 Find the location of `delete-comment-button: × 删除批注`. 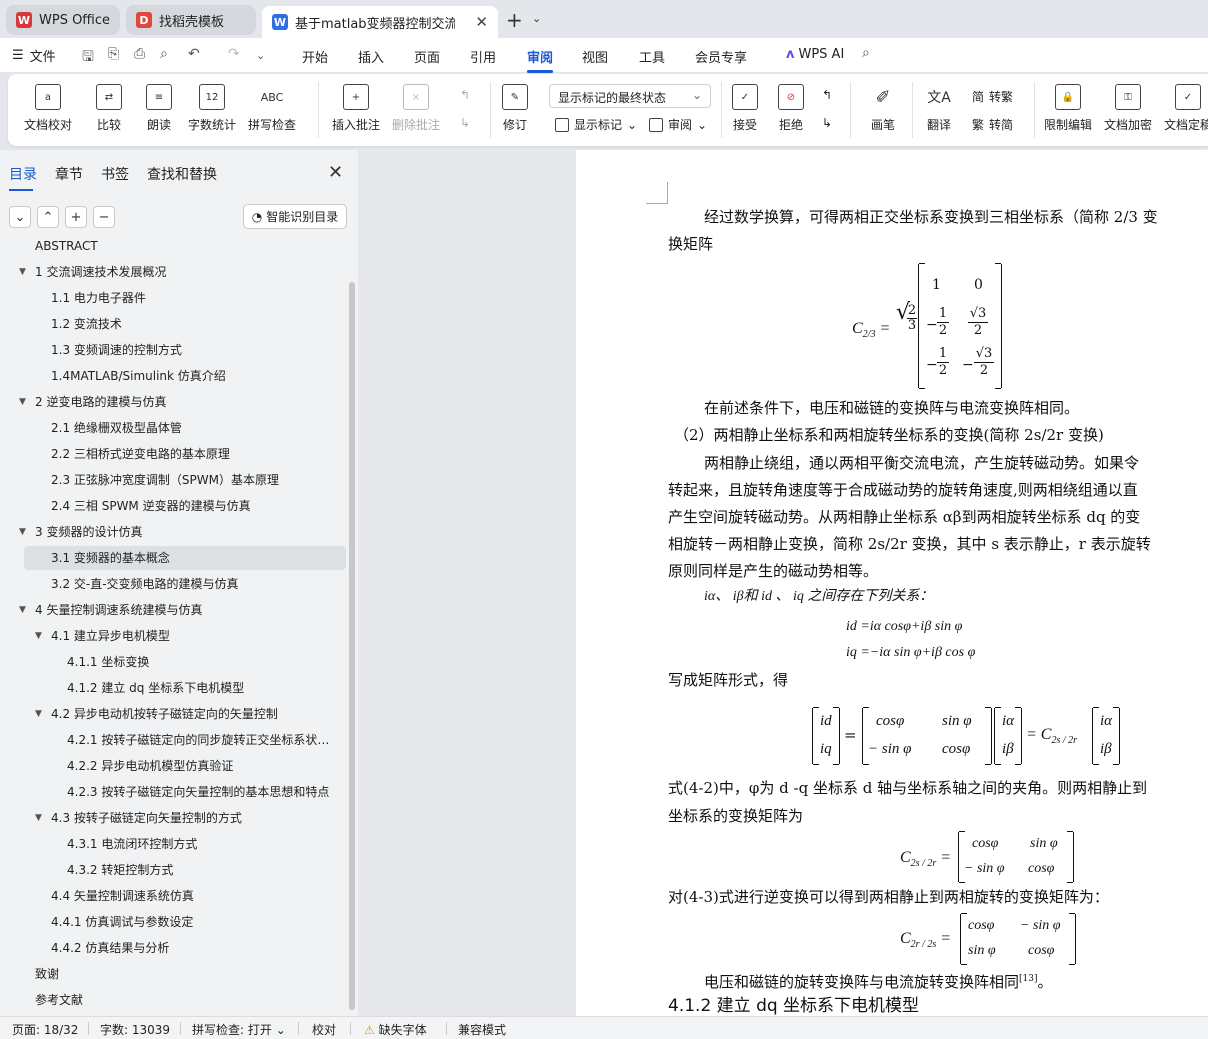

delete-comment-button: × 删除批注 is located at coordinates (416, 108).